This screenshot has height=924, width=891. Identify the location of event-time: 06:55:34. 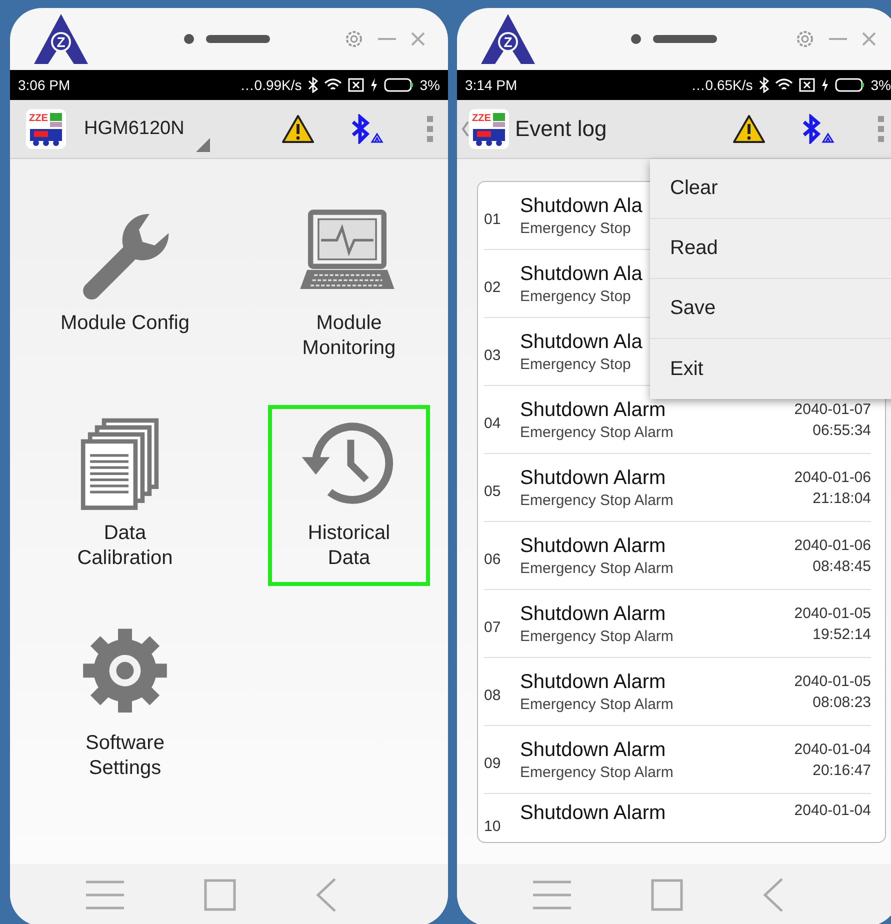
(841, 430).